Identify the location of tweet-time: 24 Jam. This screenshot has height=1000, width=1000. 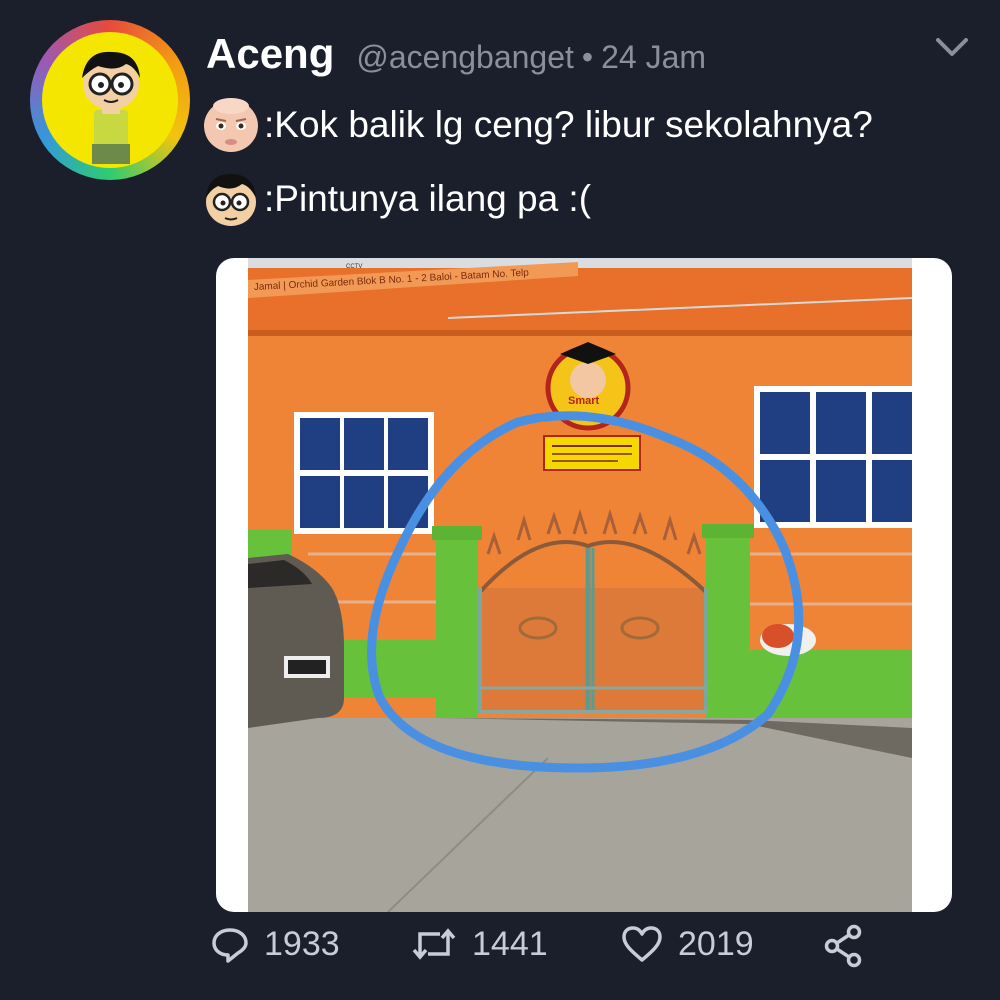
(653, 57).